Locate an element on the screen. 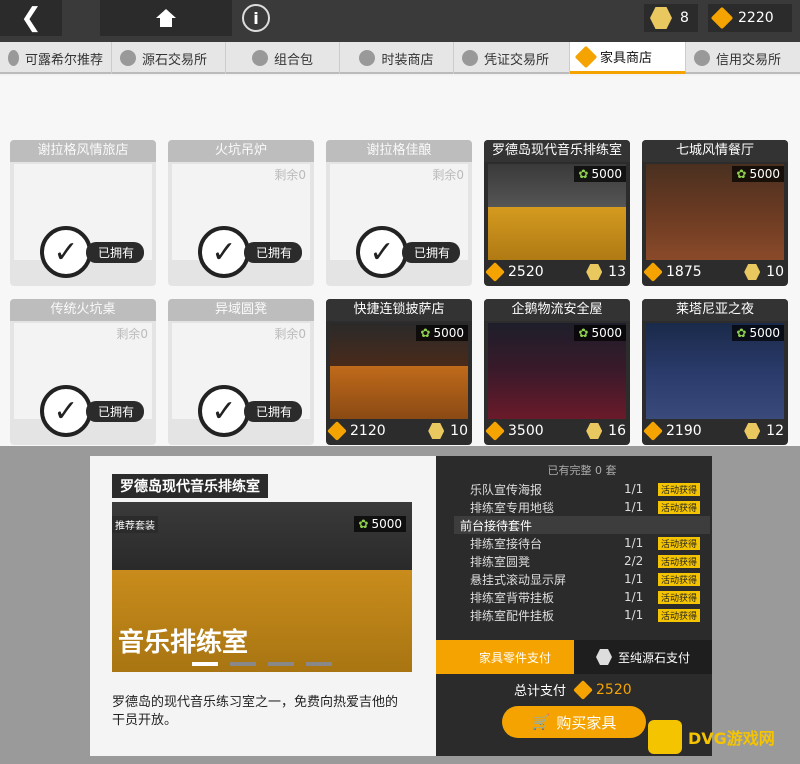  currency-parts: 2220 is located at coordinates (750, 18).